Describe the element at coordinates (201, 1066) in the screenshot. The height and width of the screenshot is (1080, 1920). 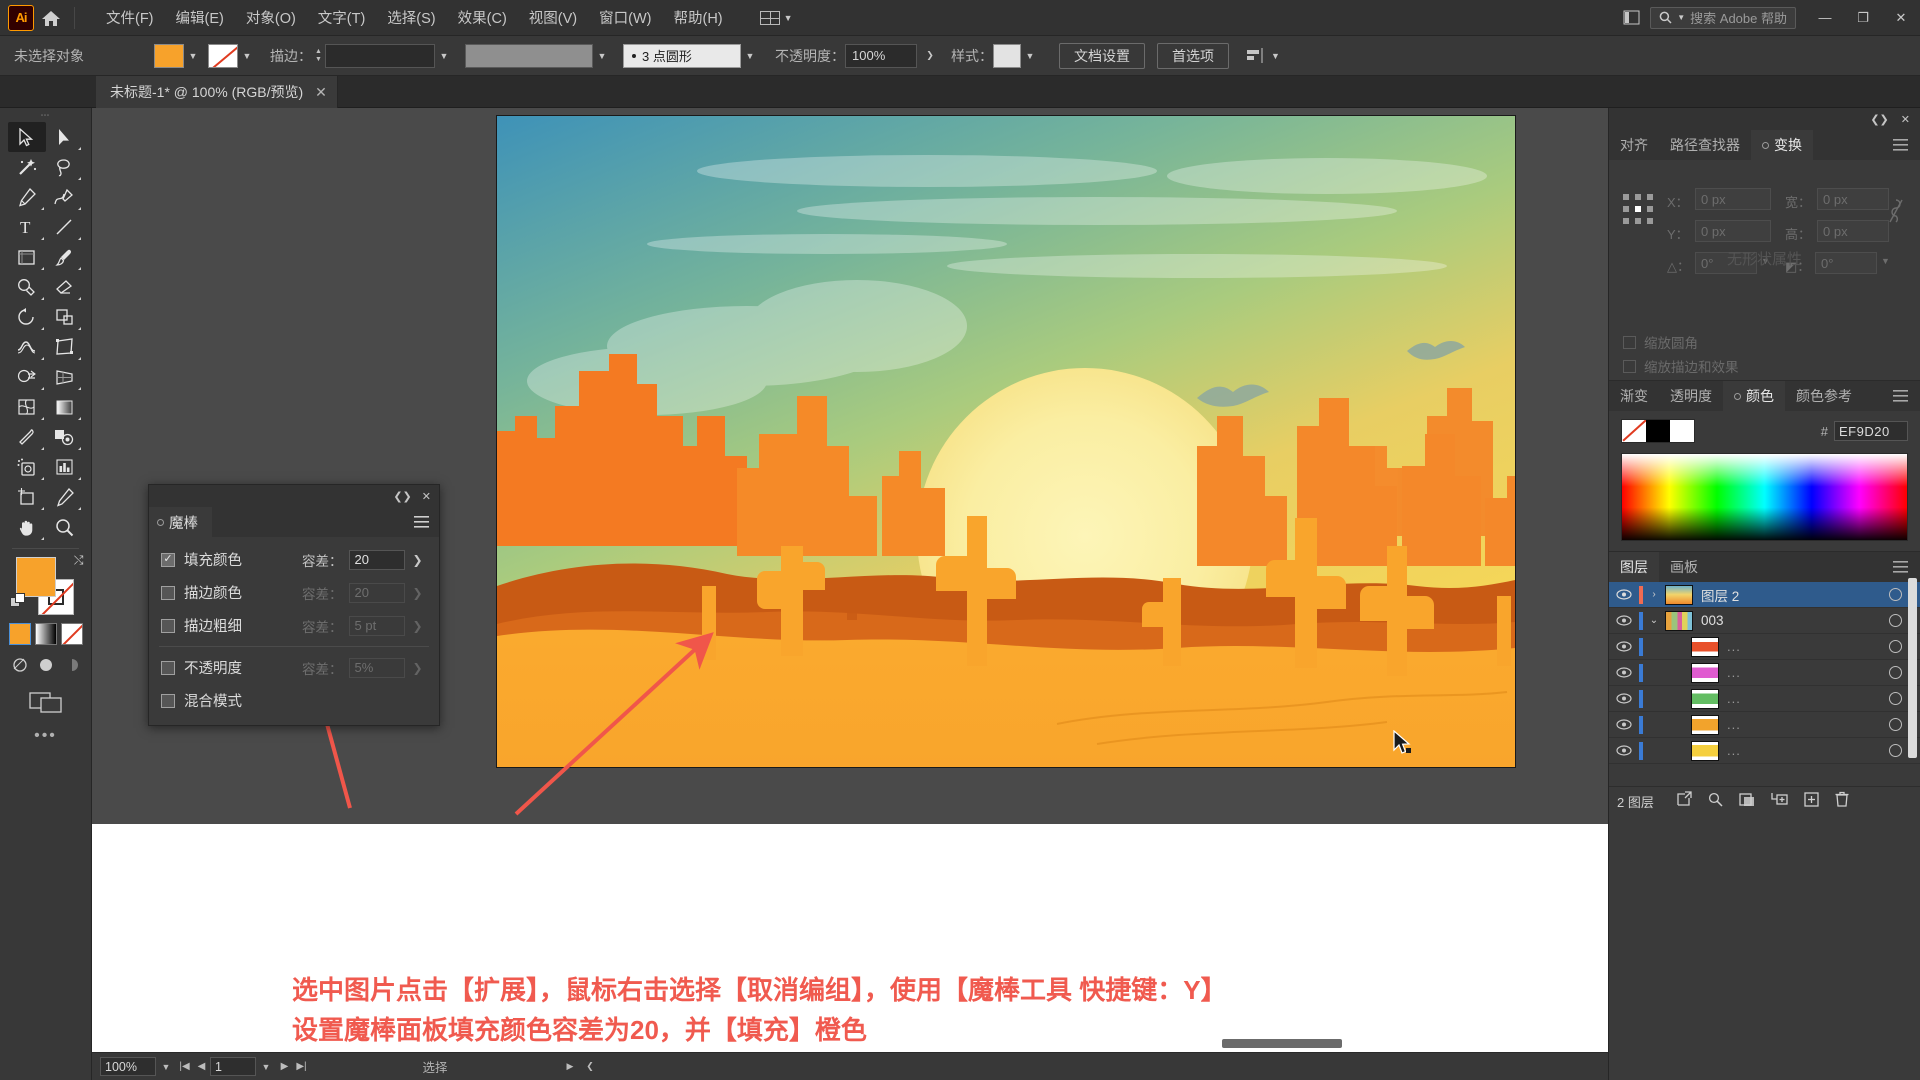
I see `prev-artboard-icon: ◀` at that location.